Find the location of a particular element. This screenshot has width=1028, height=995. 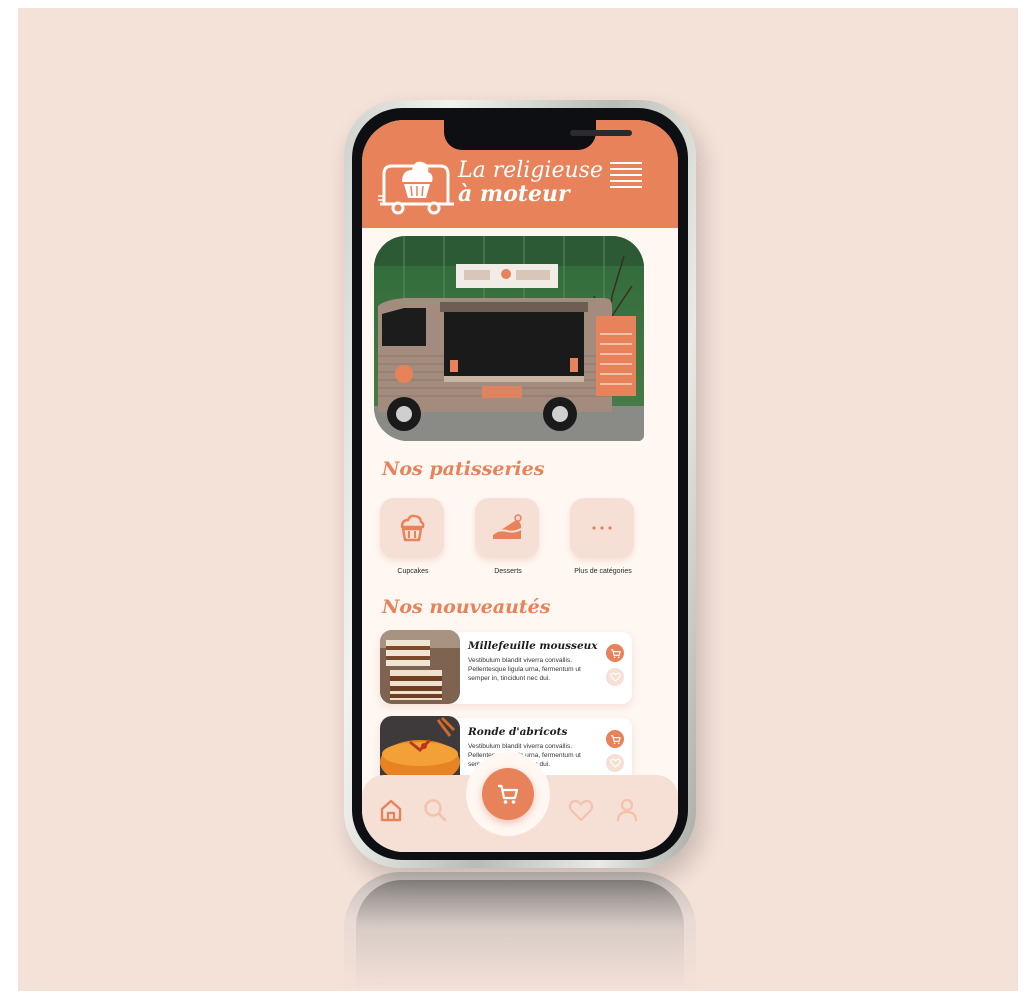

category-cupcakes: Cupcakes is located at coordinates (413, 536).